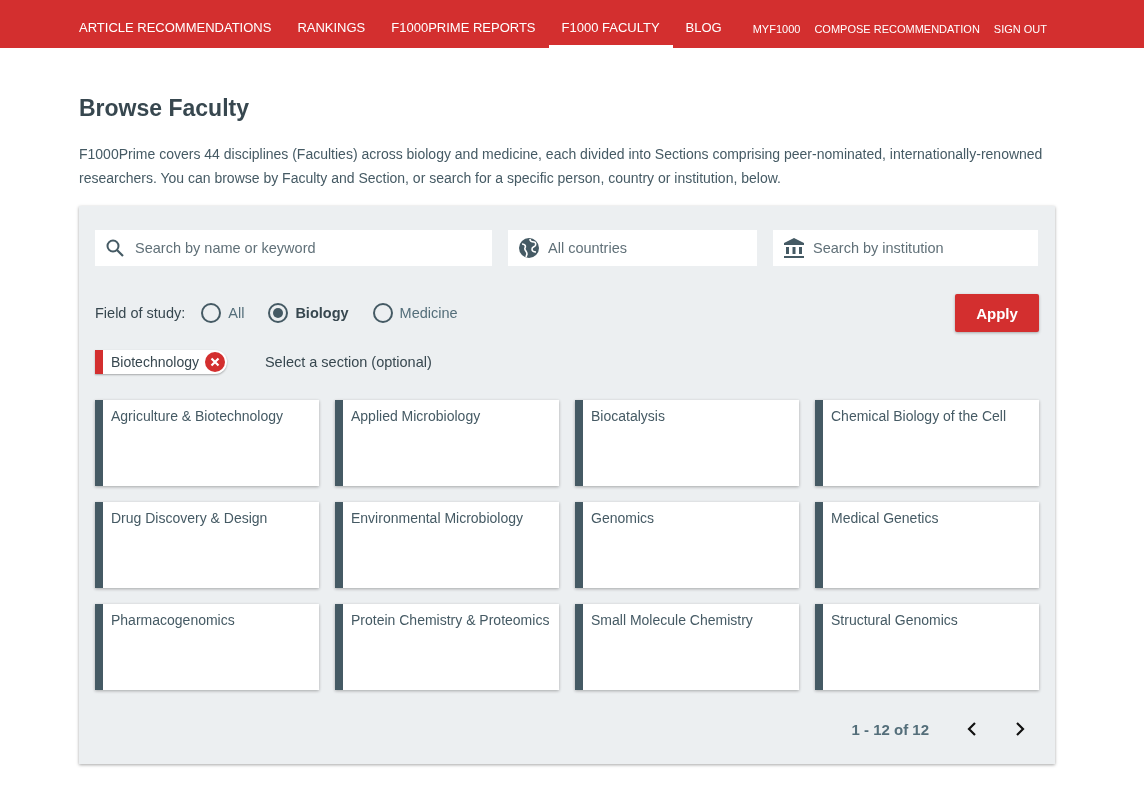 The height and width of the screenshot is (804, 1144). Describe the element at coordinates (175, 24) in the screenshot. I see `nav-tab: ARTICLE RECOMMENDATIONS` at that location.